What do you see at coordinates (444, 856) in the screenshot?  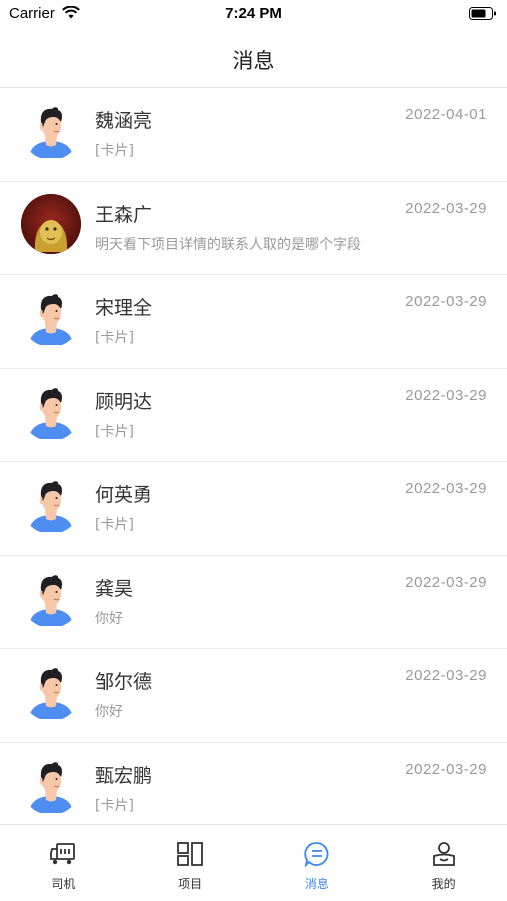 I see `user-icon` at bounding box center [444, 856].